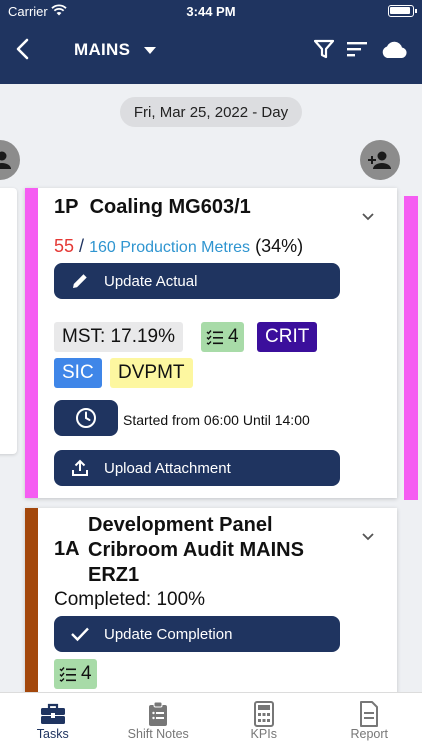 The image size is (422, 750). I want to click on update-completion-button: Update Completion, so click(197, 634).